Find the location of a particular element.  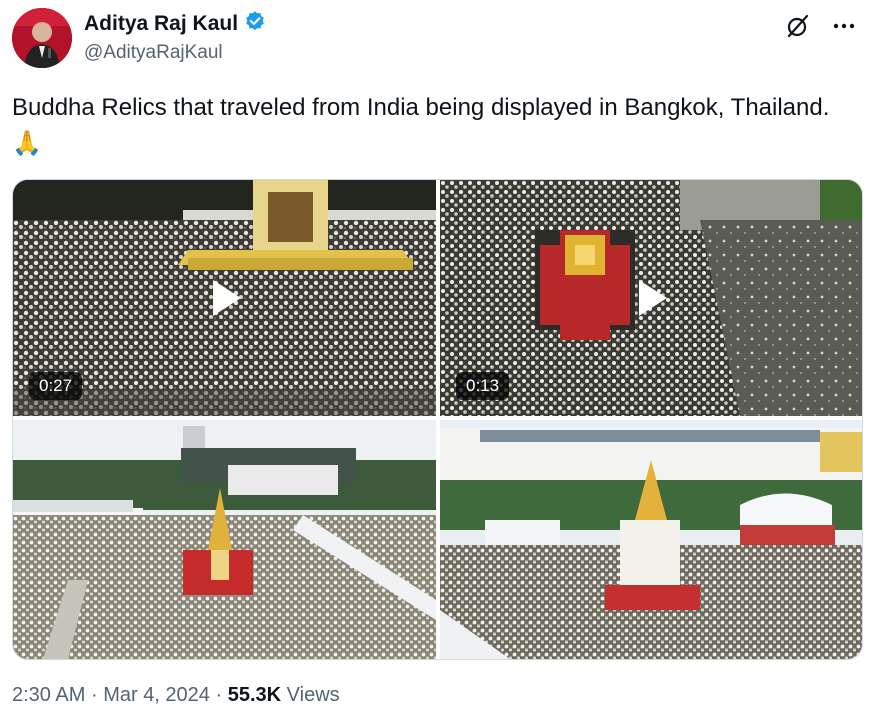

video-duration-badge: 0:27 is located at coordinates (56, 386).